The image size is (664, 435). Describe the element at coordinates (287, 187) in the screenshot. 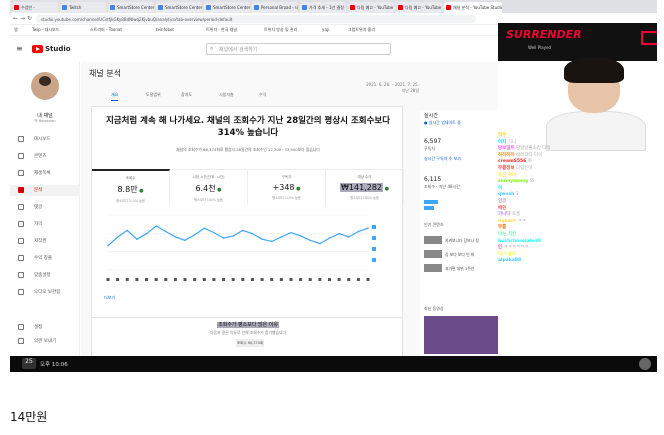

I see `metric-card: 구독자 +348 ● 평소보다 115% 높음` at that location.